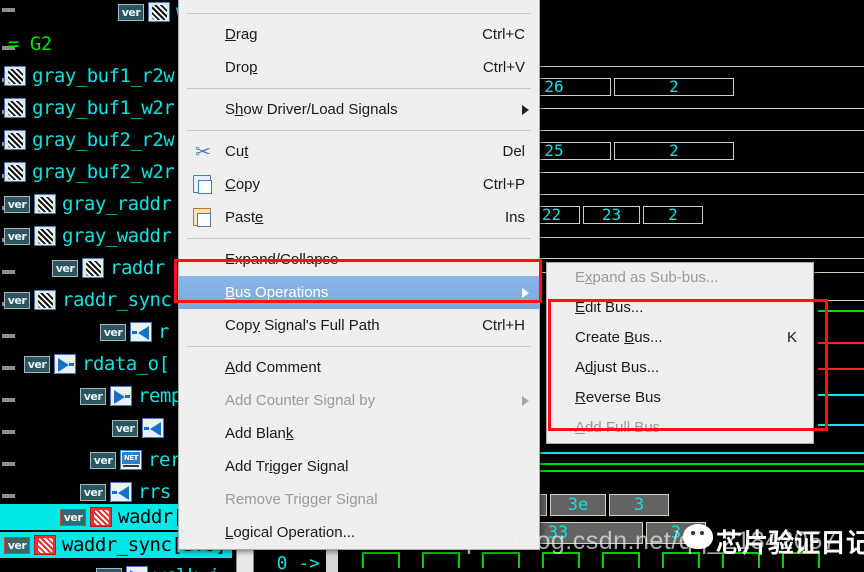 The height and width of the screenshot is (572, 864). I want to click on menu-item-copy-signals-full-path: Copy Signal's Full Path Ctrl+H, so click(359, 325).